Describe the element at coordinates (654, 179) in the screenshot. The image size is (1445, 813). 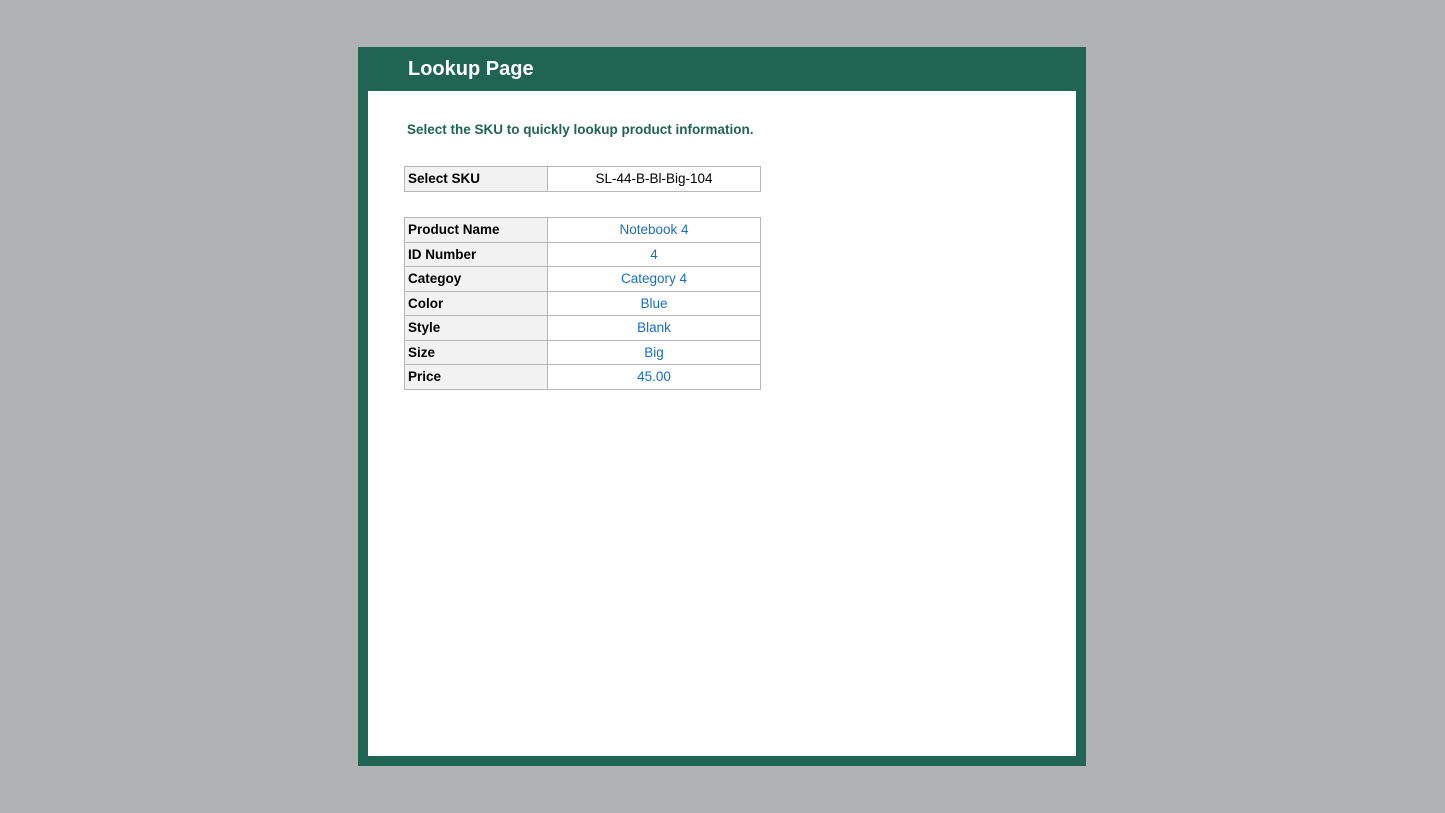
I see `sku-dropdown-cell: SL-44-B-Bl-Big-104` at that location.